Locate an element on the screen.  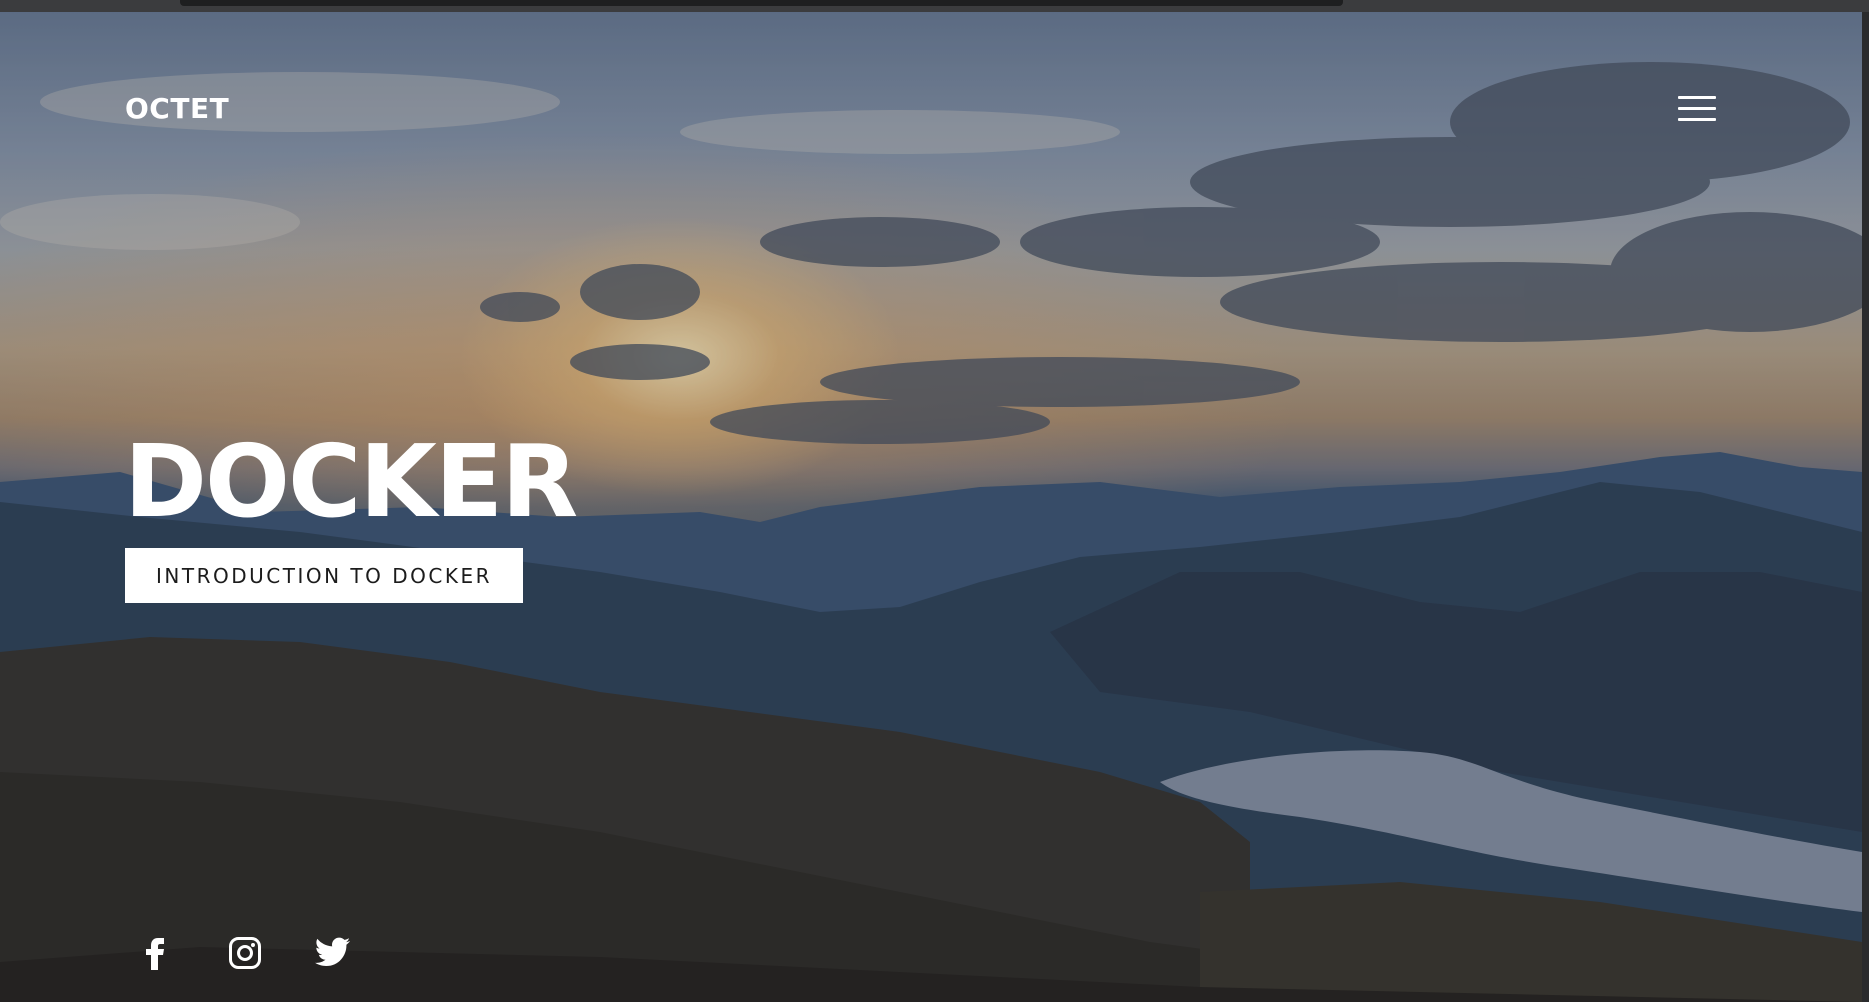
introduction-to-docker-button: INTRODUCTION TO DOCKER is located at coordinates (324, 575).